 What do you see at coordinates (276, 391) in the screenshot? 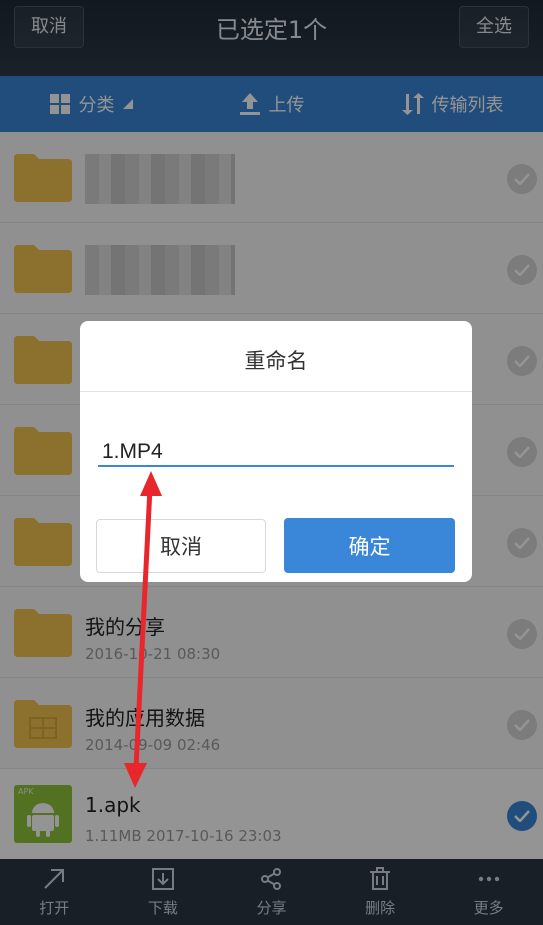
I see `dialog-divider` at bounding box center [276, 391].